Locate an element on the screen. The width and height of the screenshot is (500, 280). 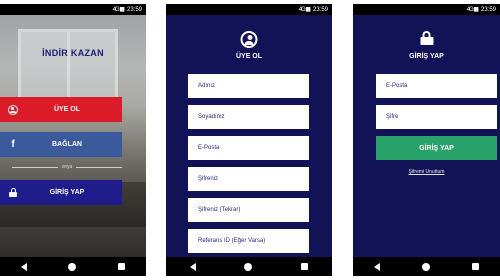
divider-line-left is located at coordinates (35, 167).